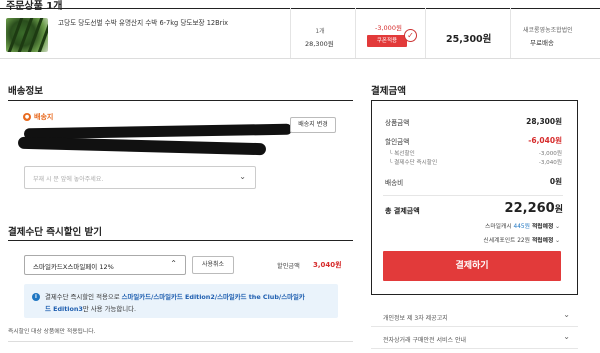 This screenshot has height=353, width=600. Describe the element at coordinates (25, 91) in the screenshot. I see `shipping-section-title: 배송정보` at that location.